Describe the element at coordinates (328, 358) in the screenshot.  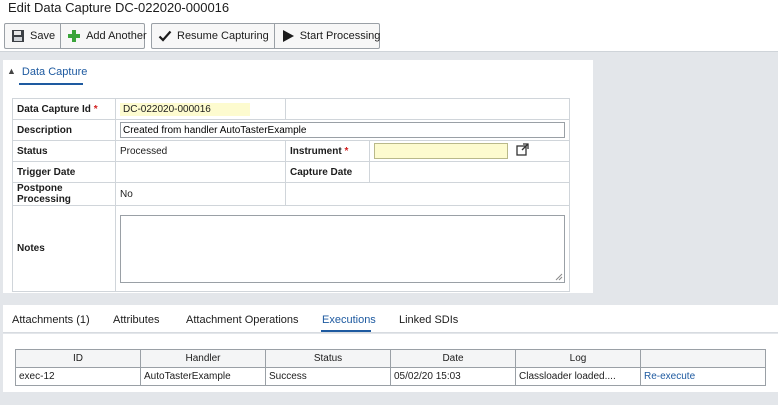
I see `column-header-status: Status` at that location.